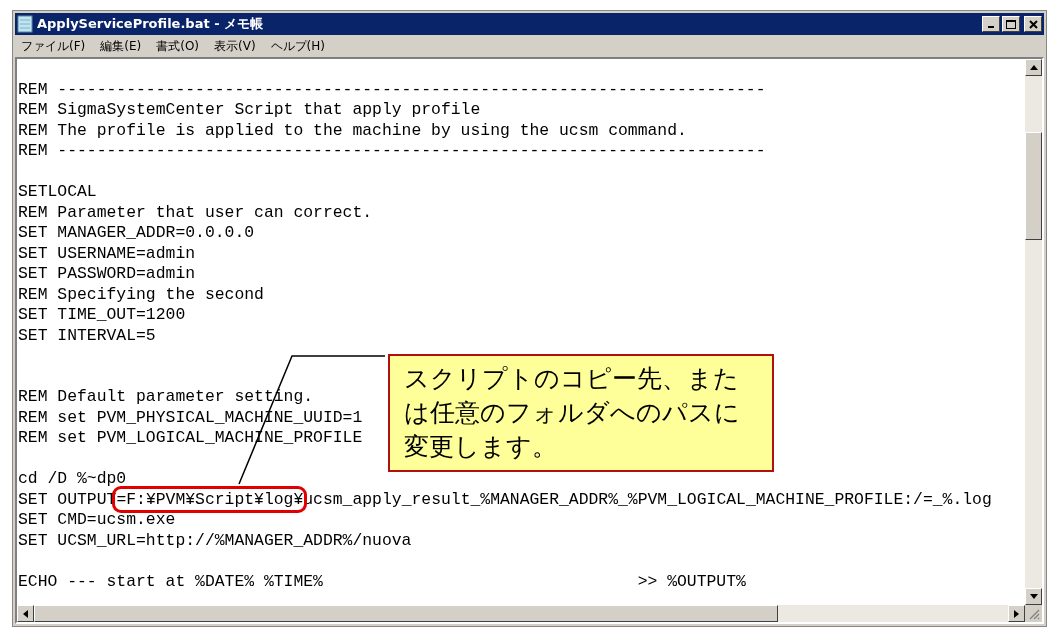 The image size is (1059, 629). I want to click on notepad-icon, so click(25, 24).